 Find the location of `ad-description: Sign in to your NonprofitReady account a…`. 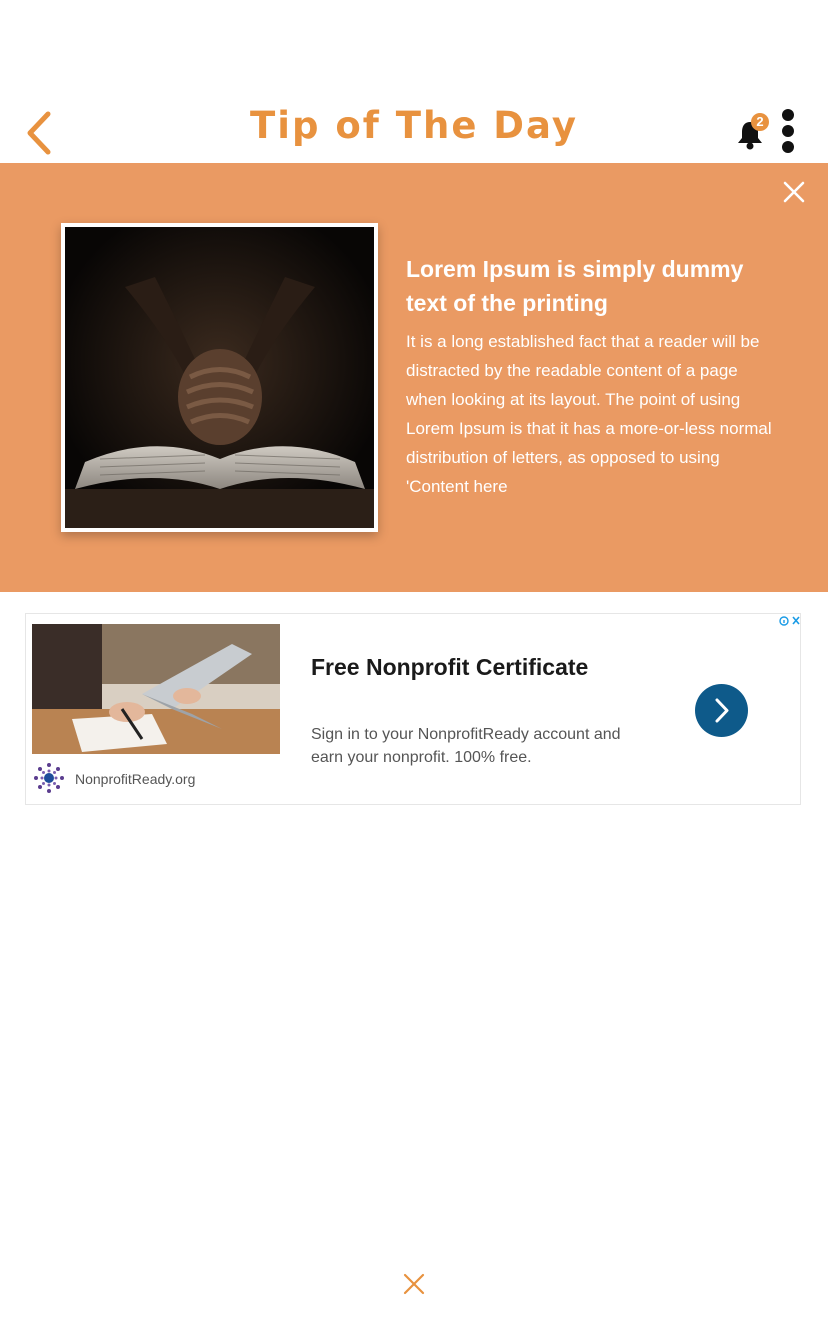

ad-description: Sign in to your NonprofitReady account a… is located at coordinates (466, 746).